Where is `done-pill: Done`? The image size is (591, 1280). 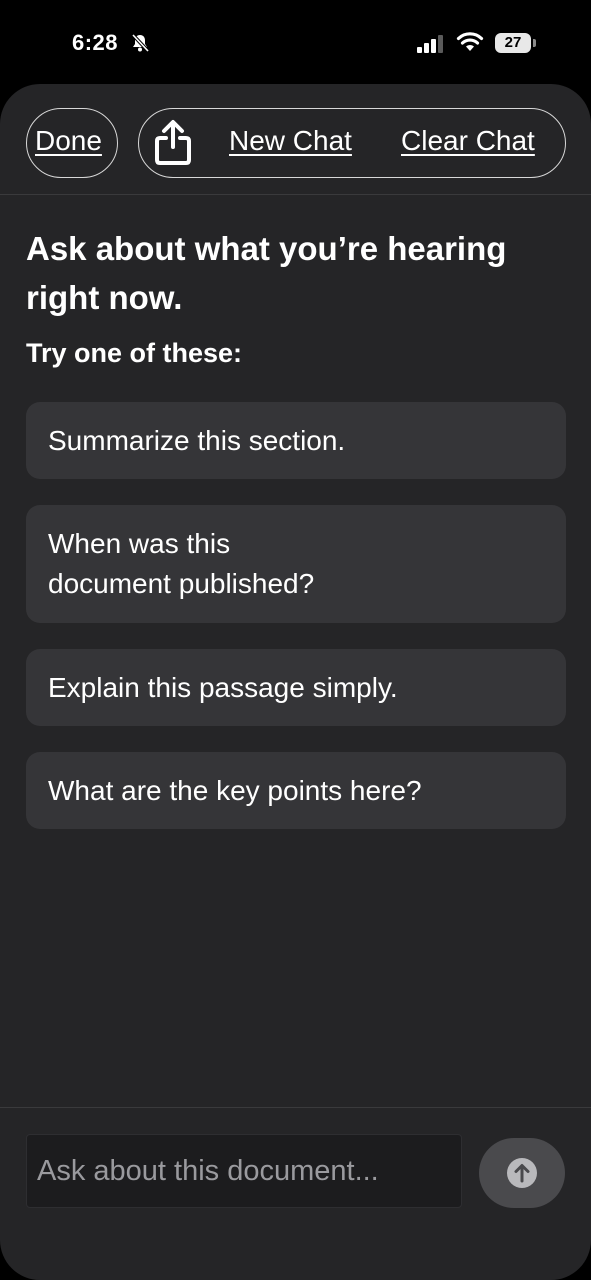
done-pill: Done is located at coordinates (72, 143).